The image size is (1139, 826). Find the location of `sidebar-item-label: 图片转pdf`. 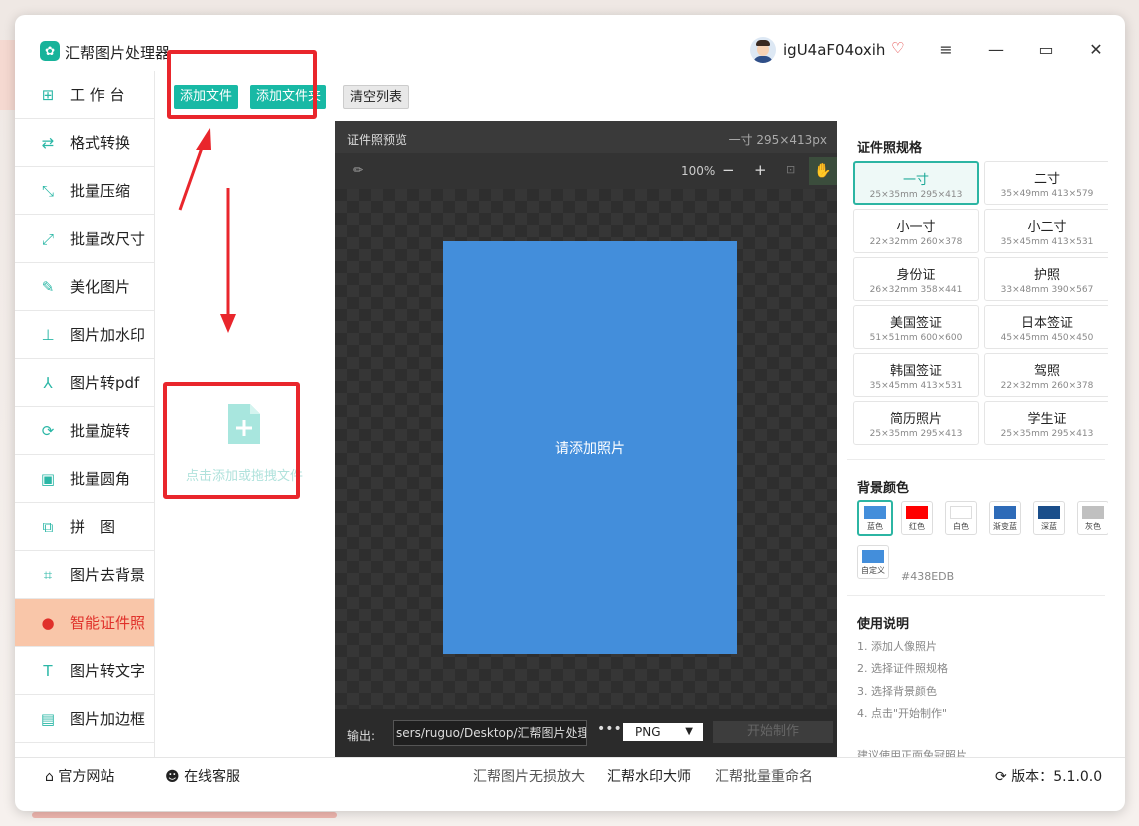

sidebar-item-label: 图片转pdf is located at coordinates (105, 383).